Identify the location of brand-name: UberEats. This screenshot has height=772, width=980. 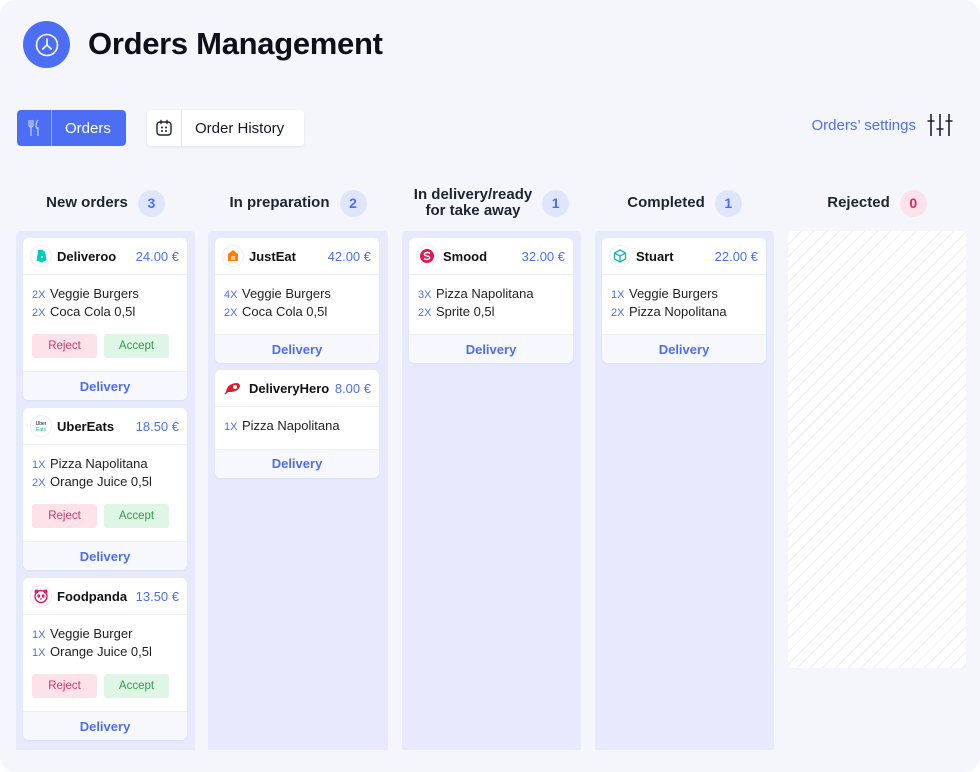
(86, 426).